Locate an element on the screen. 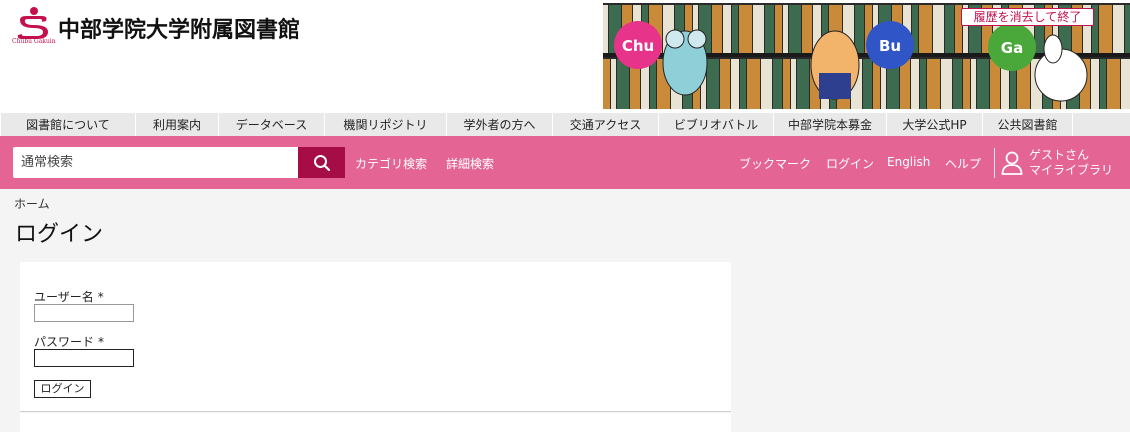 This screenshot has width=1130, height=432. nav-item-public-library: 公共図書館 is located at coordinates (1028, 124).